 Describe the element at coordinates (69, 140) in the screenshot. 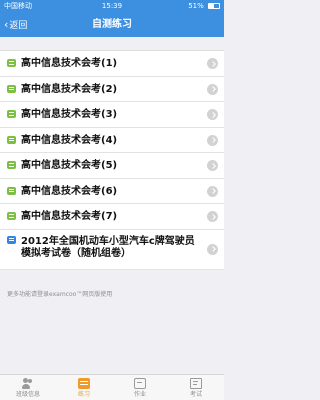

I see `list-item-label: 高中信息技术会考(4)` at that location.